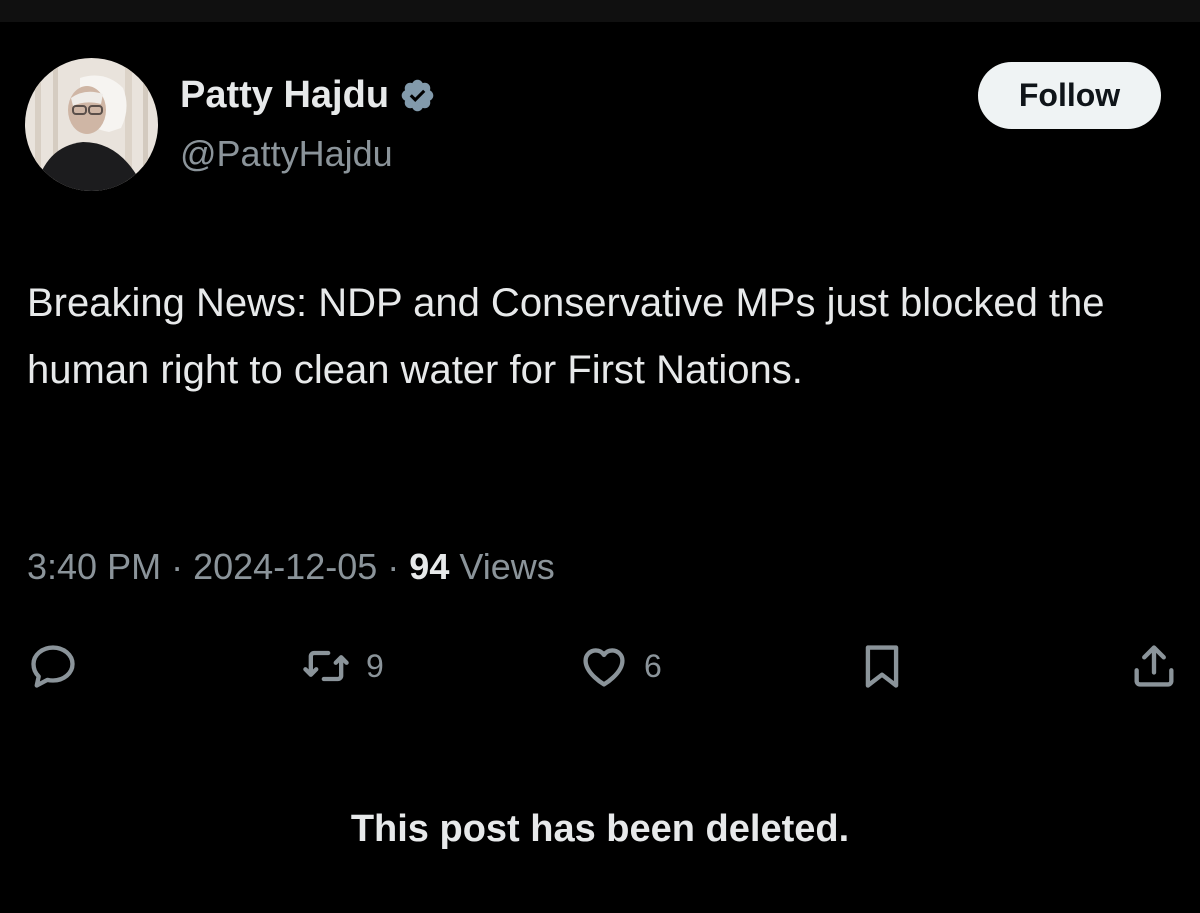 This screenshot has height=913, width=1200. I want to click on like-icon, so click(604, 667).